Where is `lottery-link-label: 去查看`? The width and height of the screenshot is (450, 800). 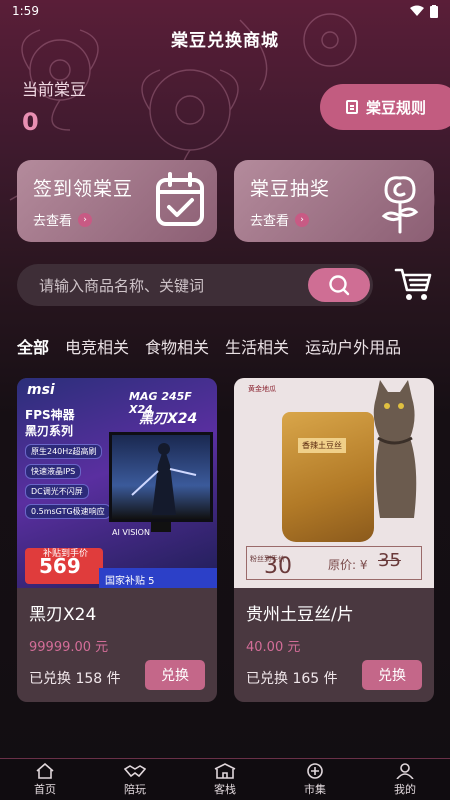
lottery-link-label: 去查看 is located at coordinates (270, 221).